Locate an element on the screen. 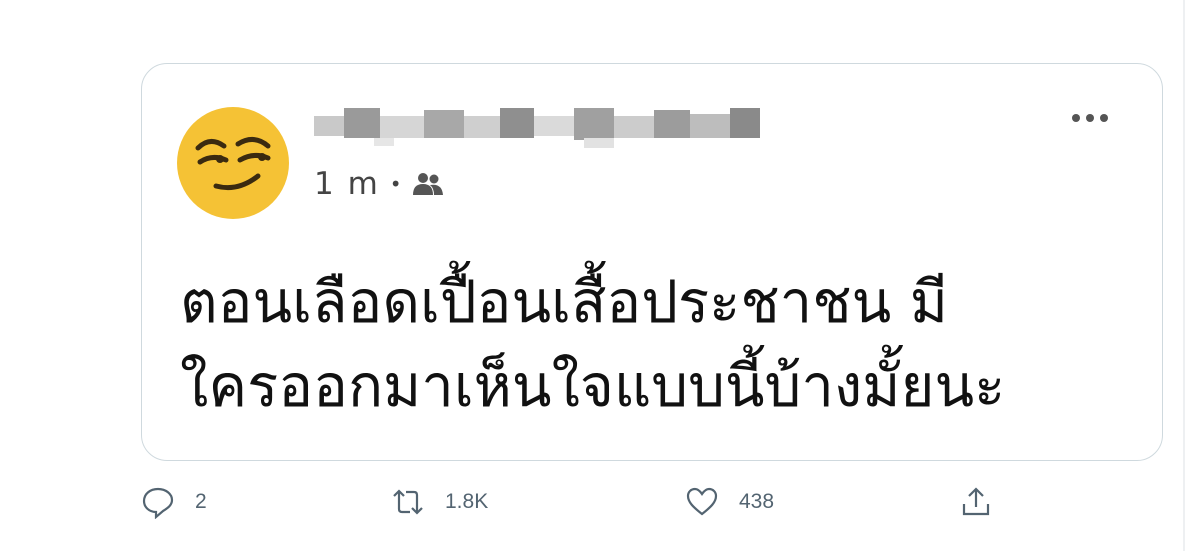 This screenshot has height=551, width=1200. smirking-face-icon is located at coordinates (233, 163).